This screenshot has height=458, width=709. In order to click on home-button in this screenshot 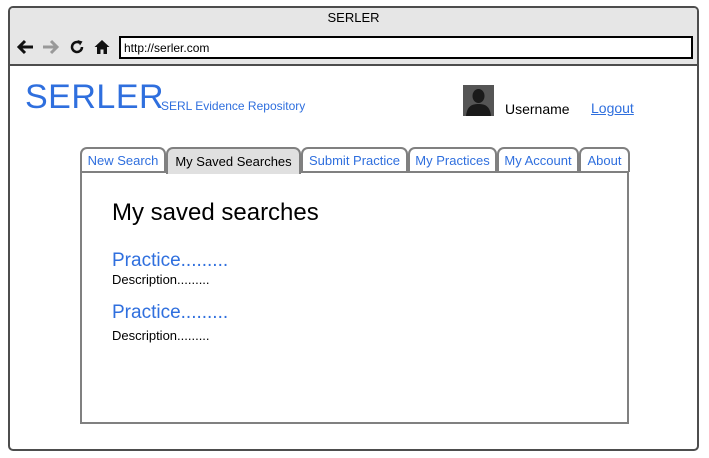, I will do `click(102, 47)`.